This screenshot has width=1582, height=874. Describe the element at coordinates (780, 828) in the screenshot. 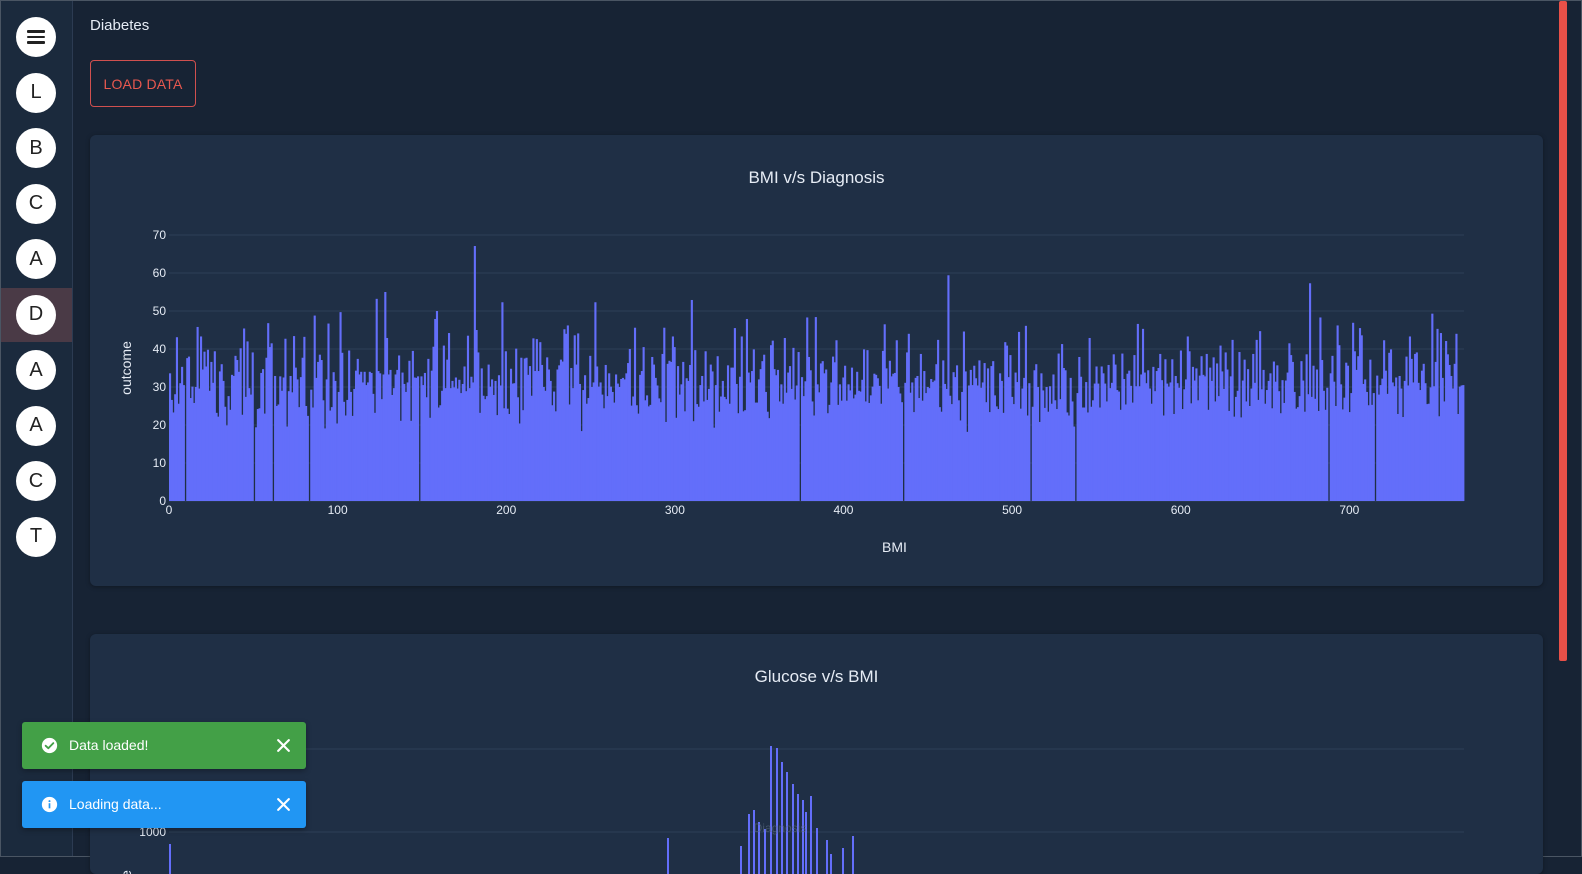

I see `watermark: Diagnosis` at that location.